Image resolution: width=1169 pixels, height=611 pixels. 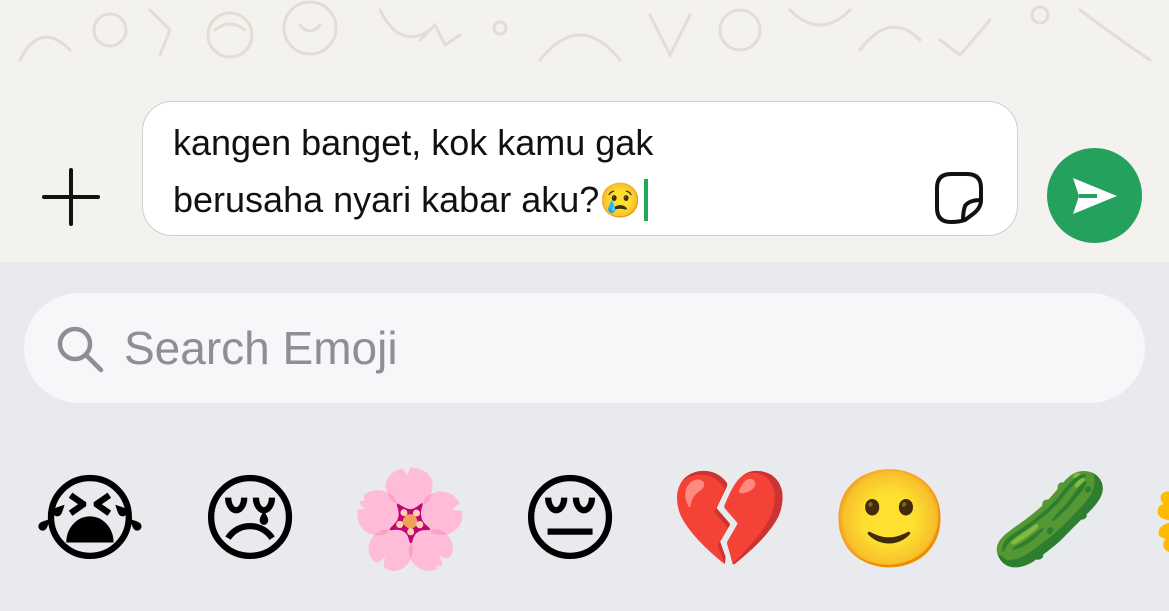 I want to click on emoji-crying: 😢, so click(x=250, y=519).